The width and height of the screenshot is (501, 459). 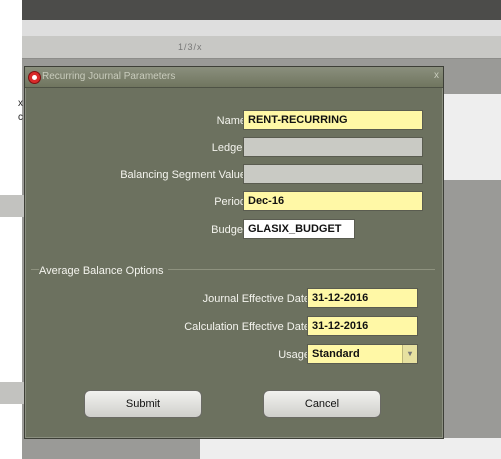 What do you see at coordinates (409, 354) in the screenshot?
I see `chevron-down-icon: ▾` at bounding box center [409, 354].